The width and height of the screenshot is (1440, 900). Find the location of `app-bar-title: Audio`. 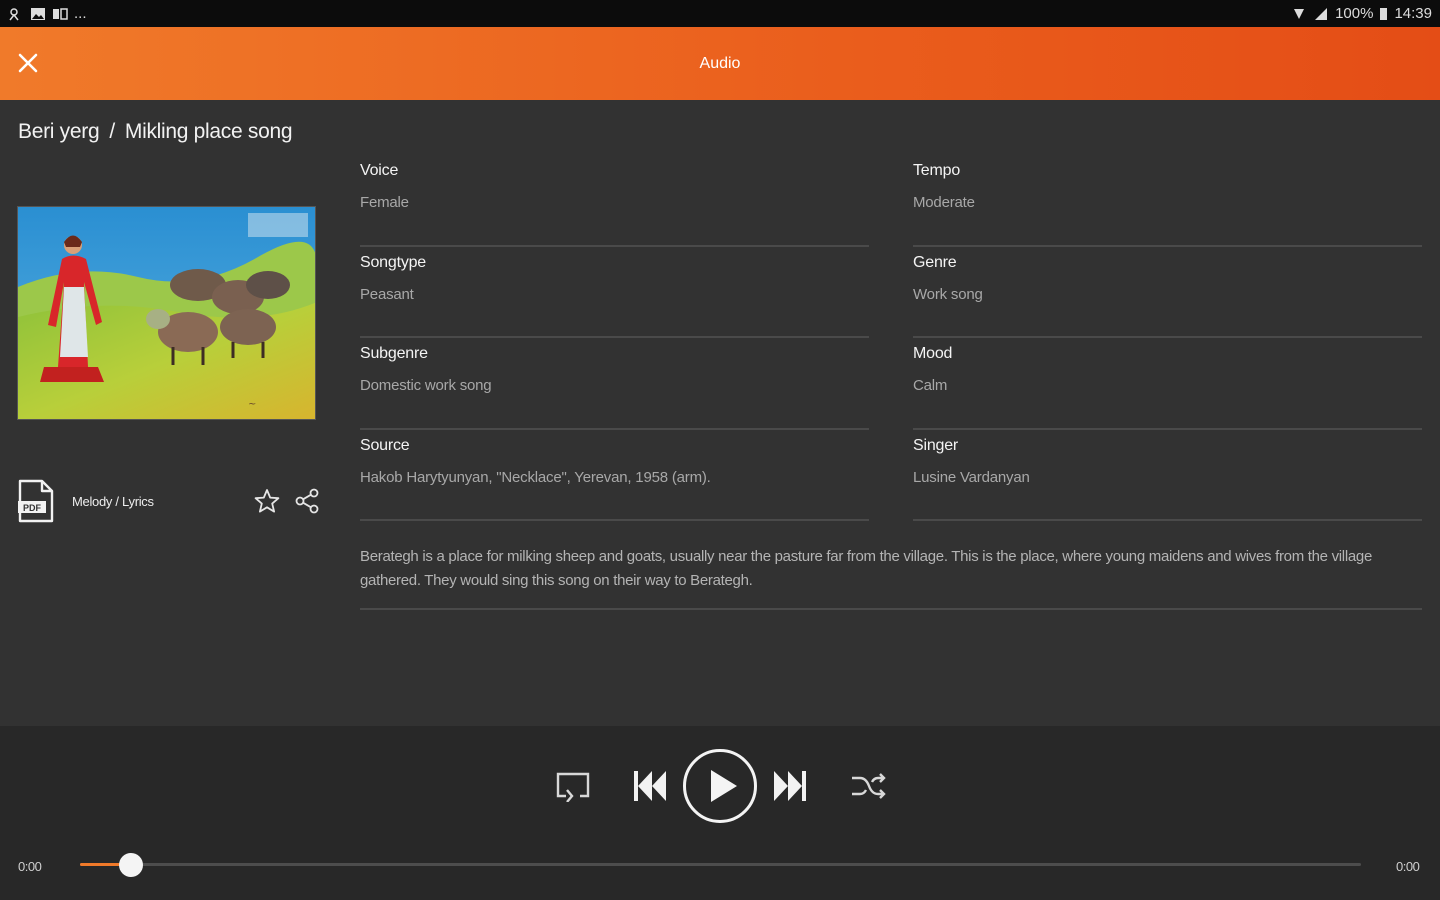

app-bar-title: Audio is located at coordinates (720, 63).